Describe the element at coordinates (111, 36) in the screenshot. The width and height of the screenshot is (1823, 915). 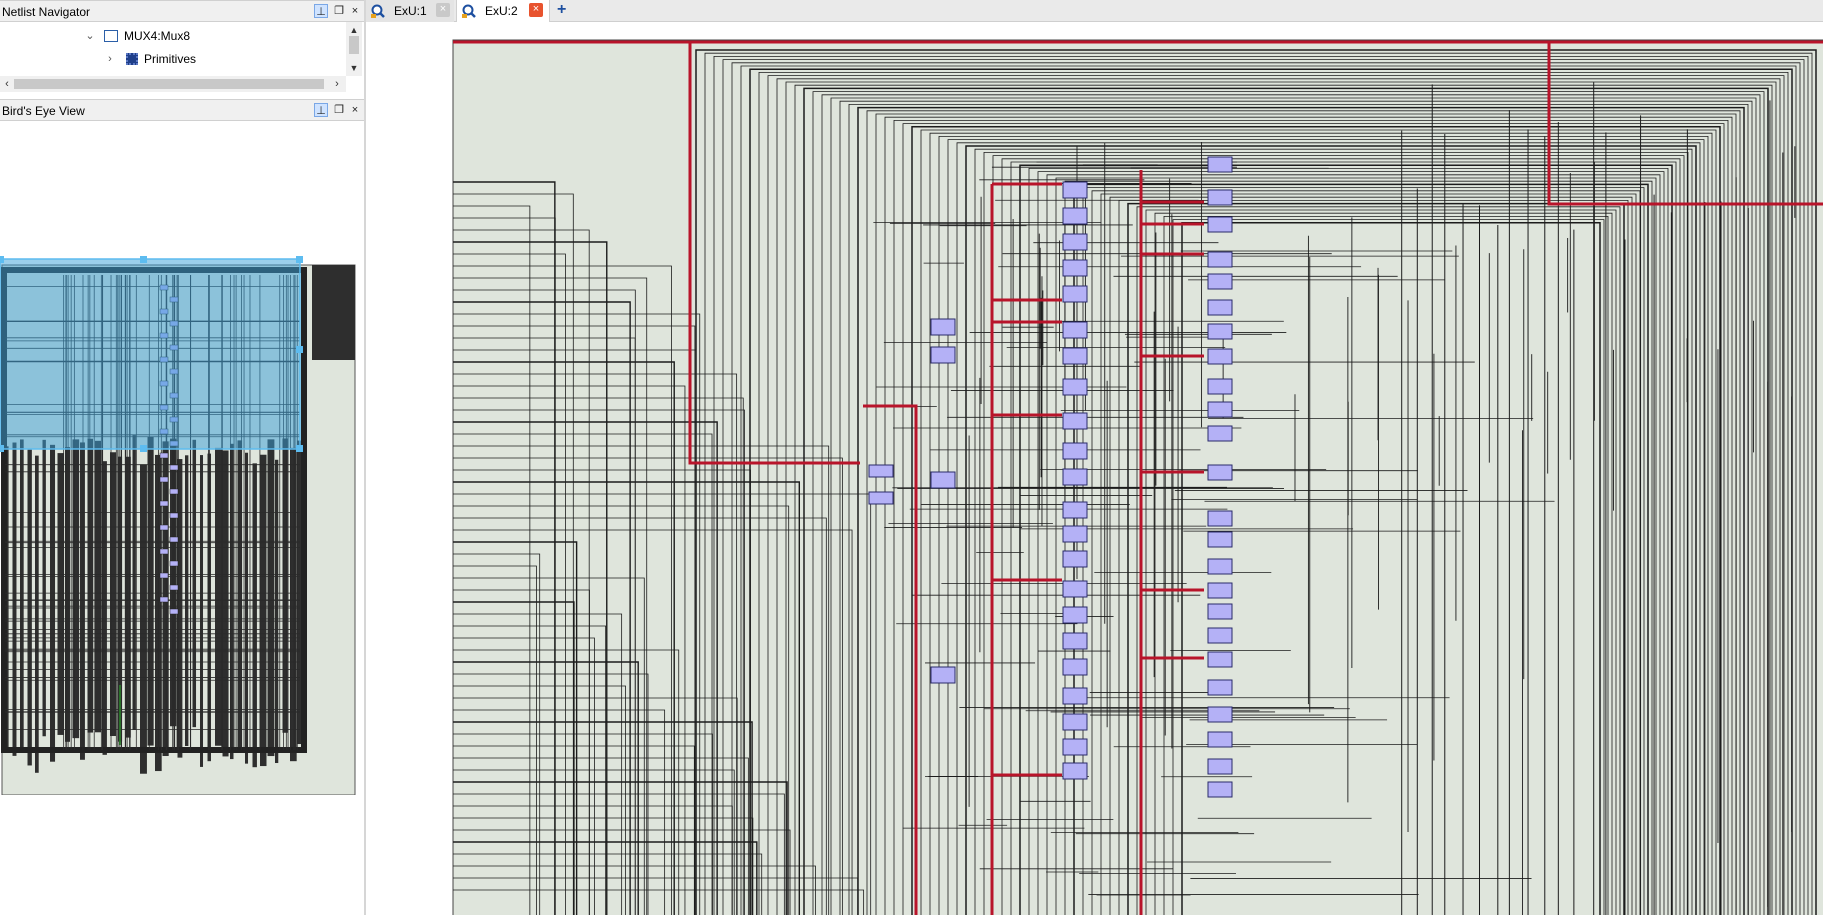
I see `module-icon` at that location.